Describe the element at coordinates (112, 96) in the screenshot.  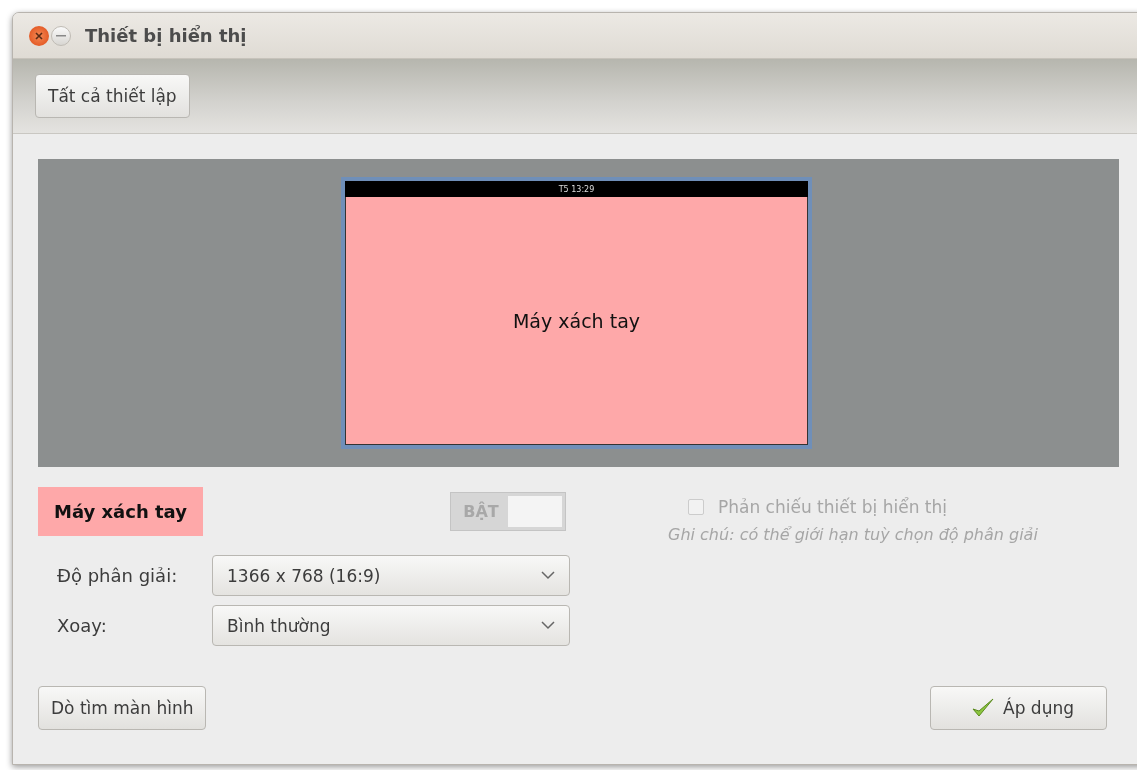
I see `all-settings-button: Tất cả thiết lập` at that location.